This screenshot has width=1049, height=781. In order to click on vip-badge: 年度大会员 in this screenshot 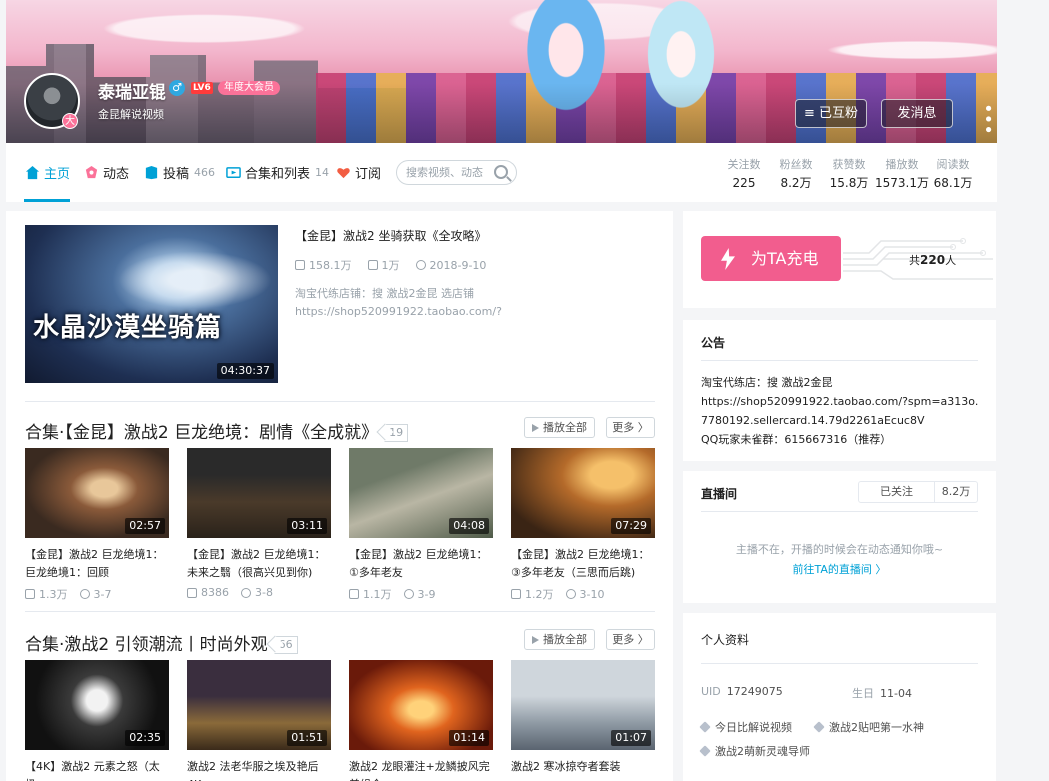, I will do `click(249, 88)`.